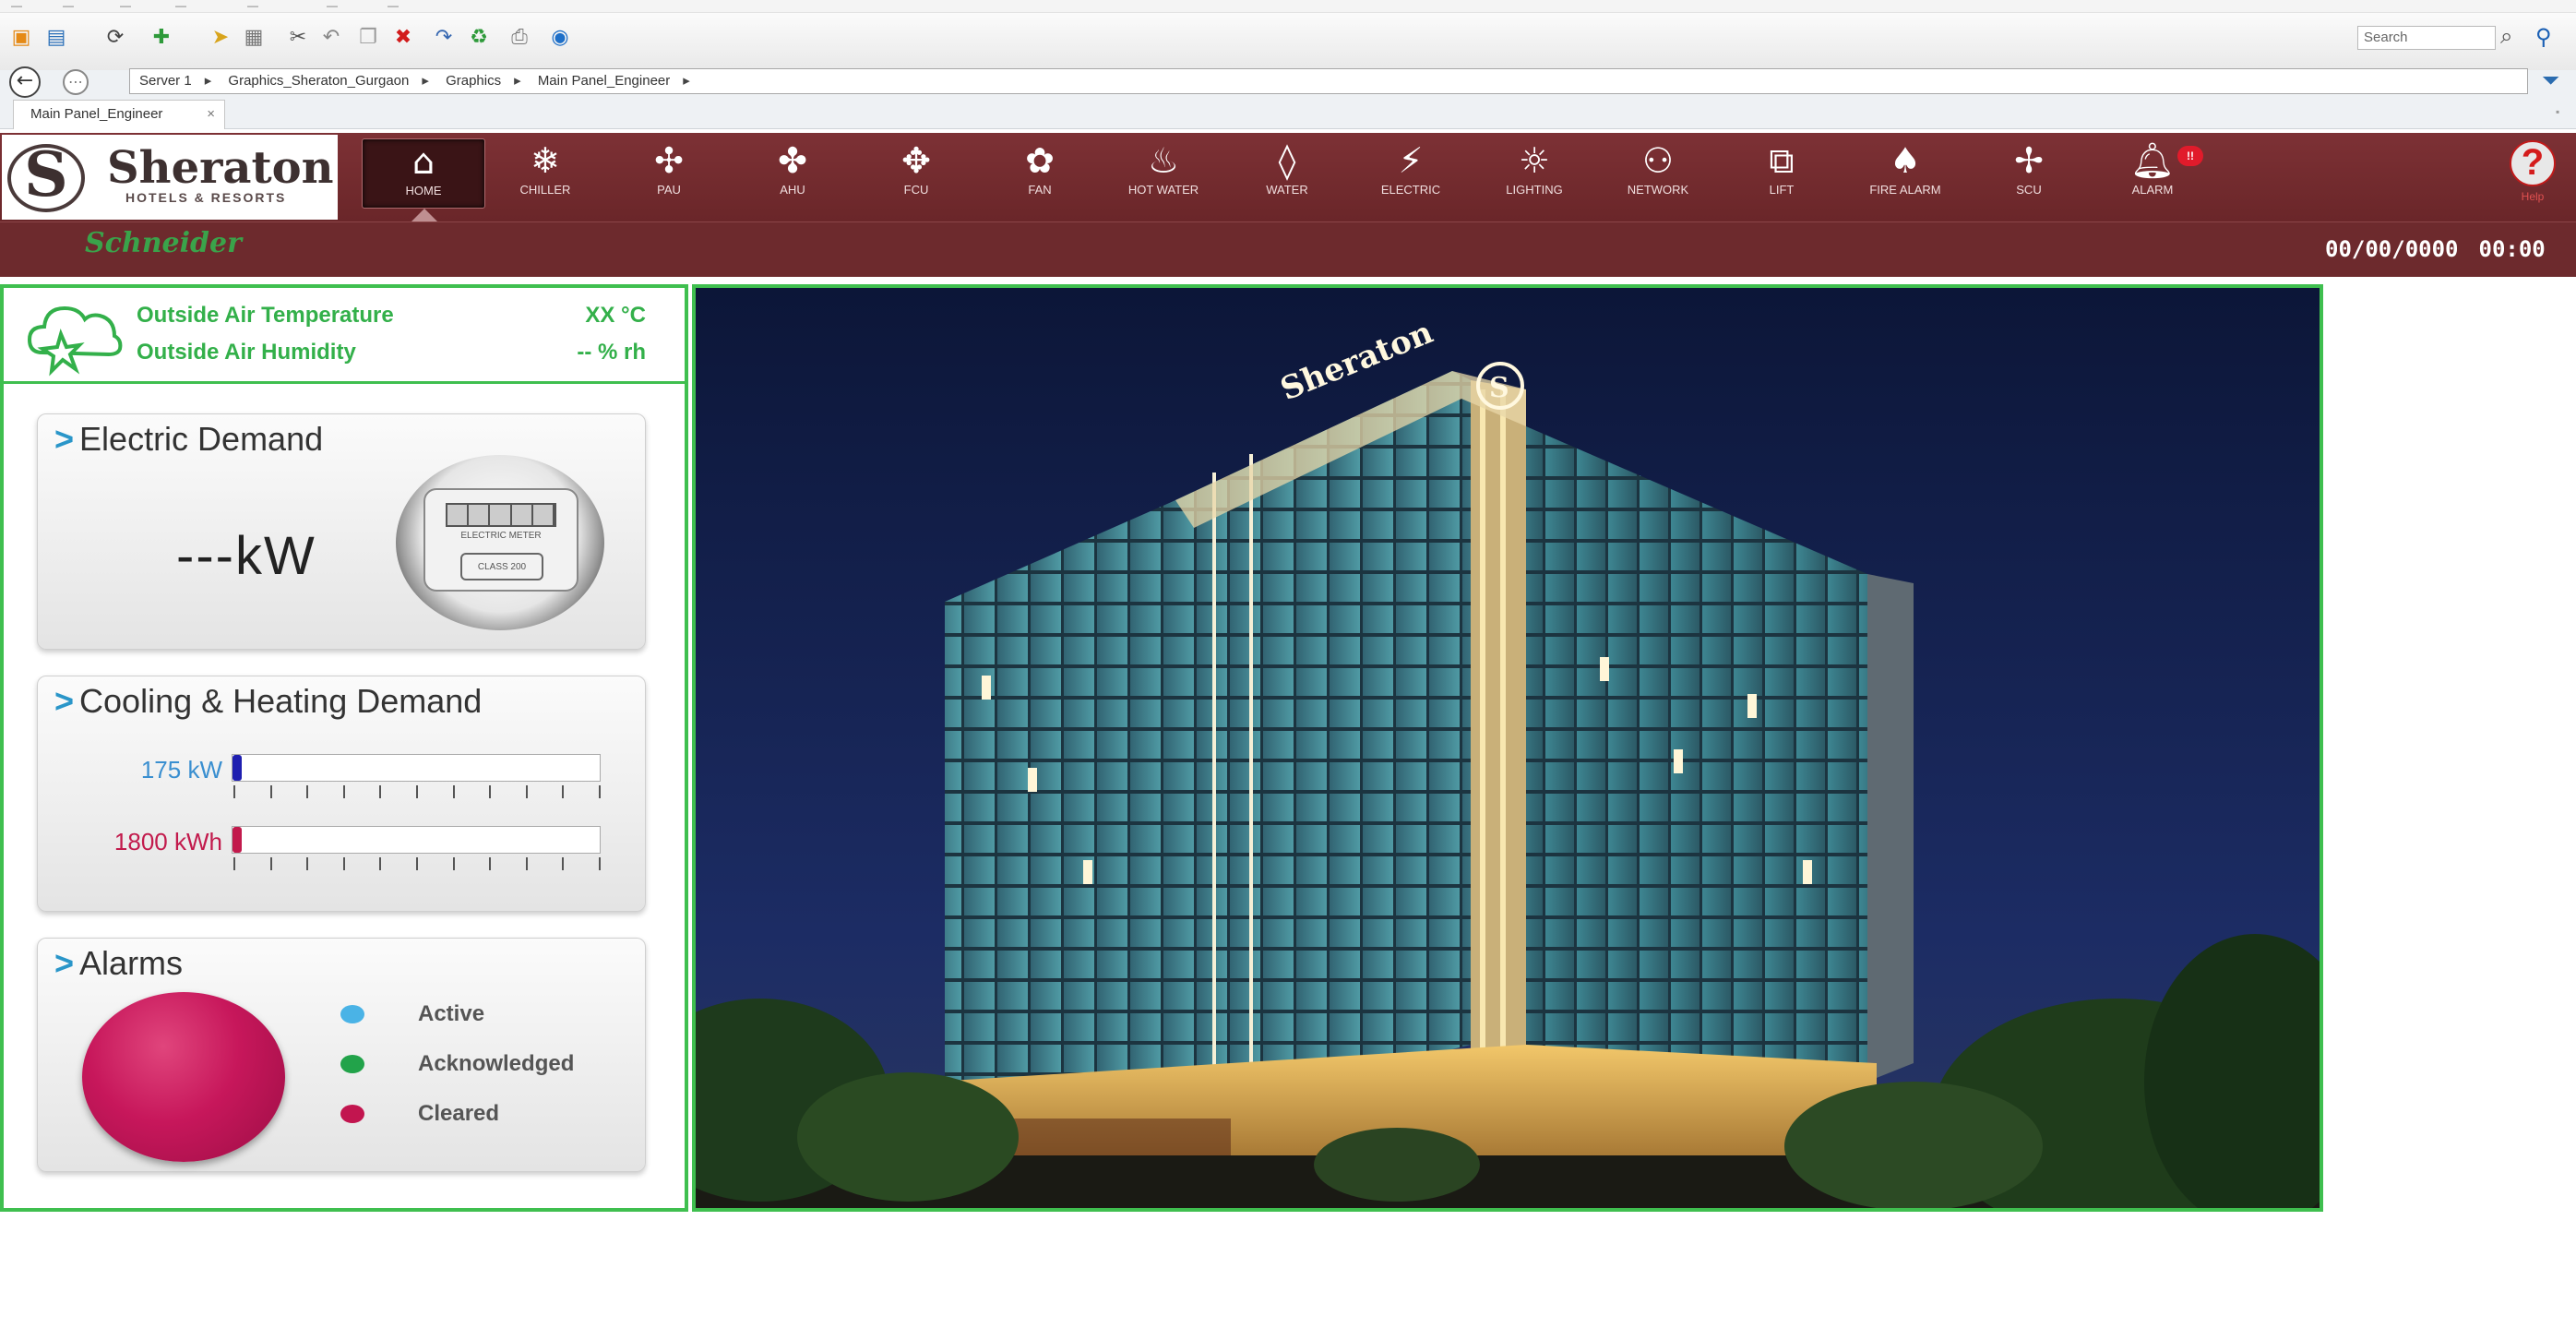 This screenshot has height=1340, width=2576. What do you see at coordinates (444, 38) in the screenshot?
I see `redo-icon: ↷` at bounding box center [444, 38].